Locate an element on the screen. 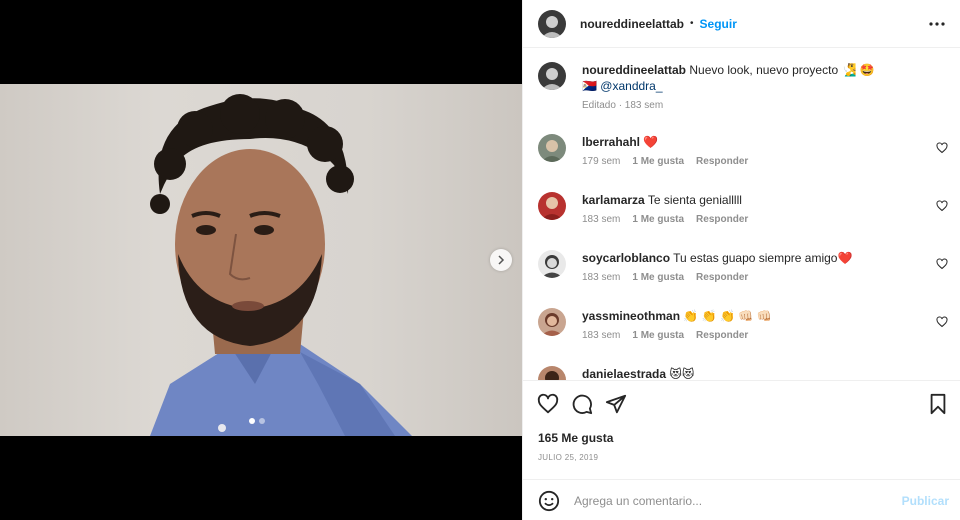  comment-text: ❤️ is located at coordinates (651, 142).